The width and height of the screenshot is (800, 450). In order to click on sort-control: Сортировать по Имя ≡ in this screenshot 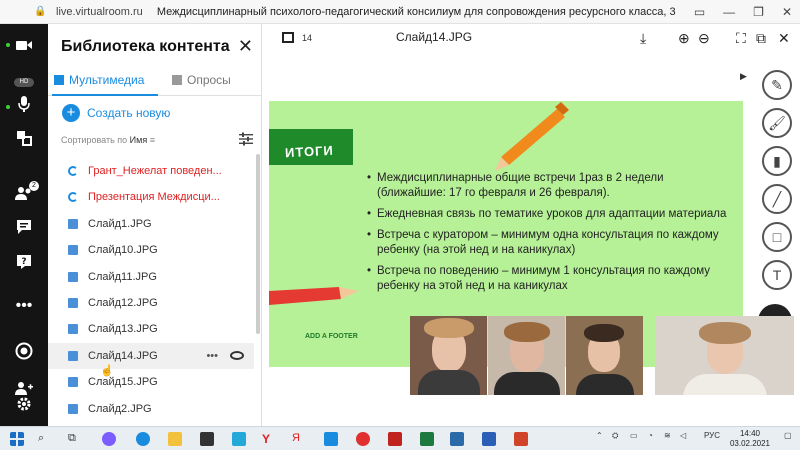, I will do `click(108, 140)`.